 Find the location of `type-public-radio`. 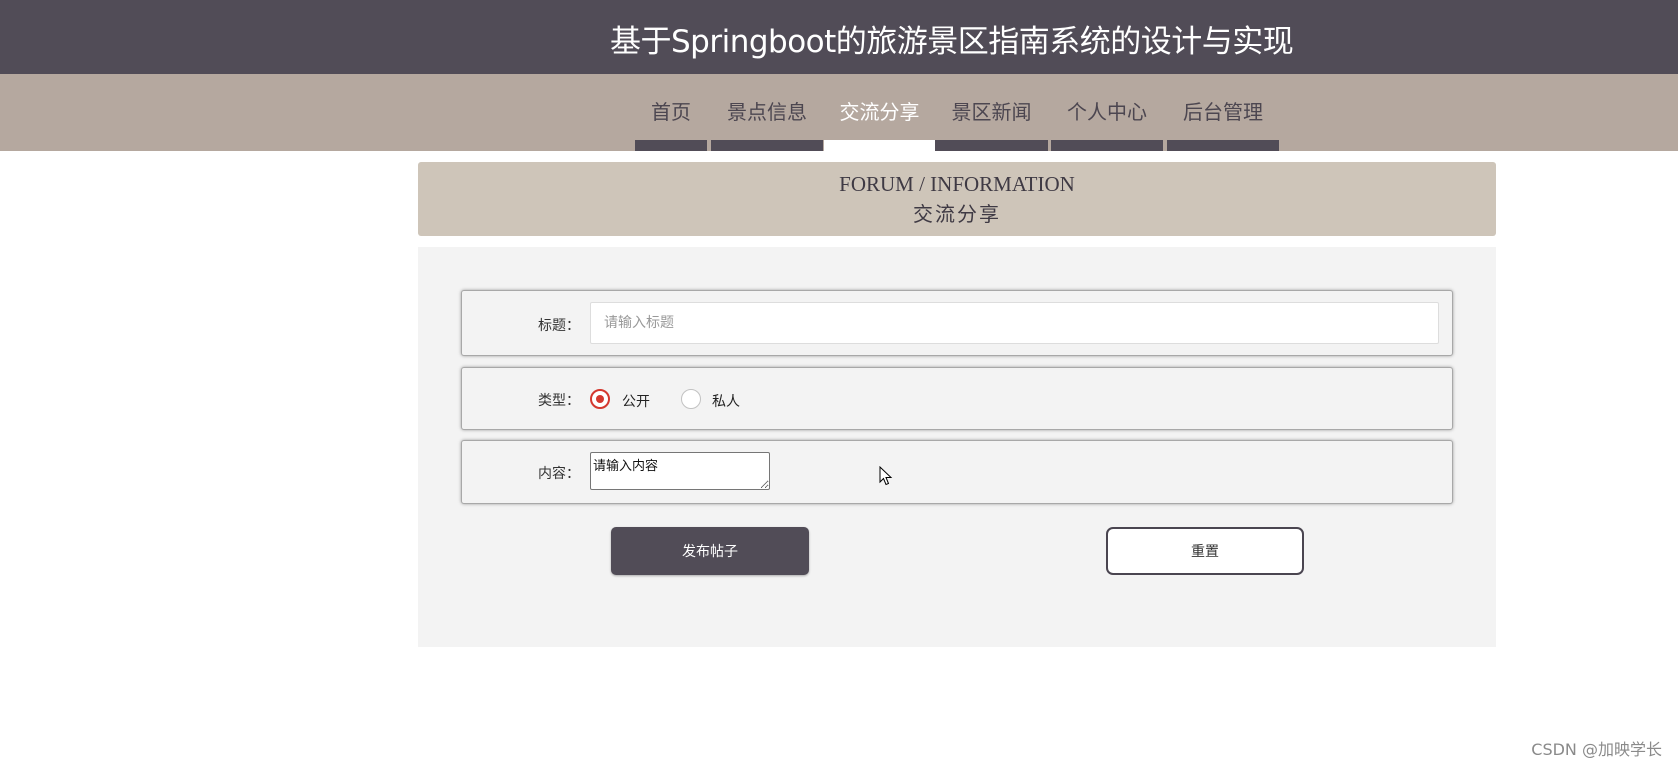

type-public-radio is located at coordinates (600, 399).